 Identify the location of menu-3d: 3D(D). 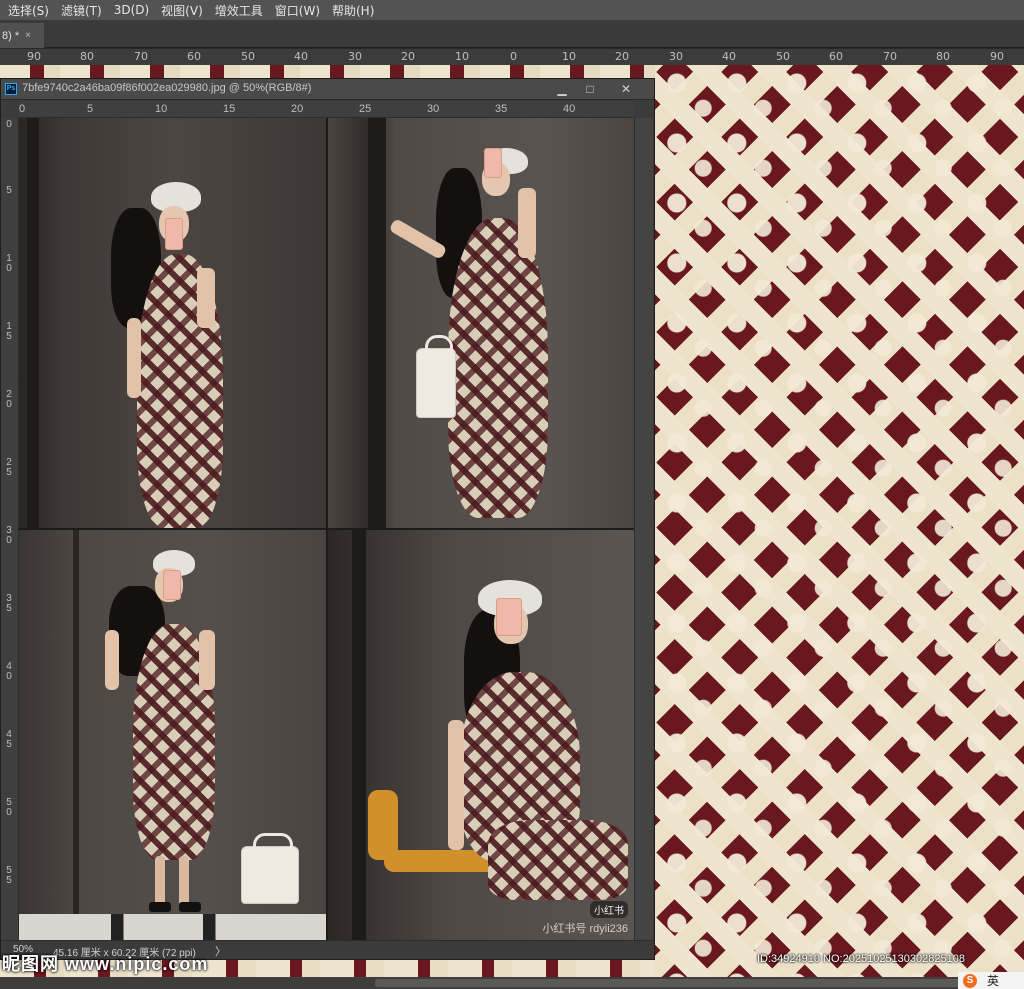
(131, 10).